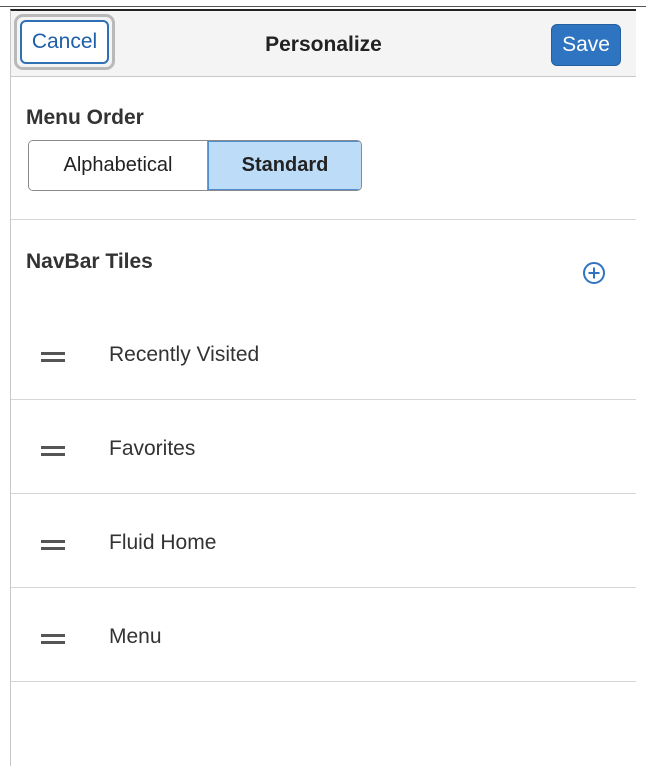 The width and height of the screenshot is (646, 766). I want to click on navbar-tile-row: Menu, so click(323, 635).